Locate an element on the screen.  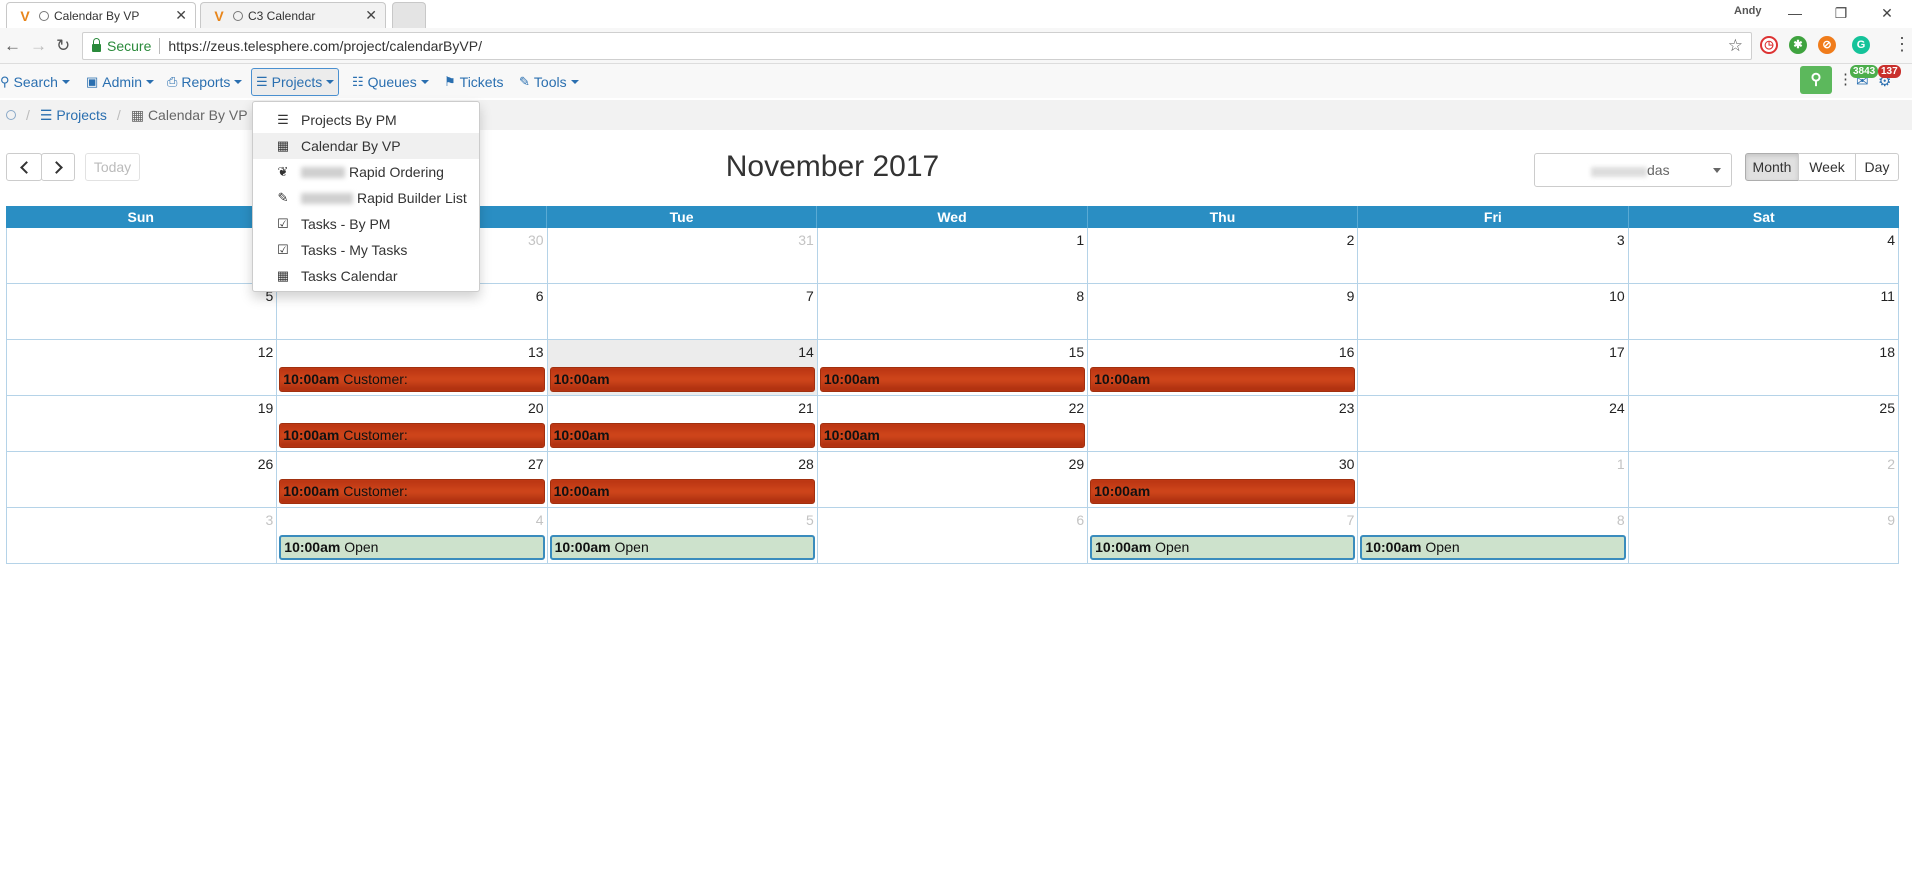
block-extension-icon: ⊘ is located at coordinates (1827, 45).